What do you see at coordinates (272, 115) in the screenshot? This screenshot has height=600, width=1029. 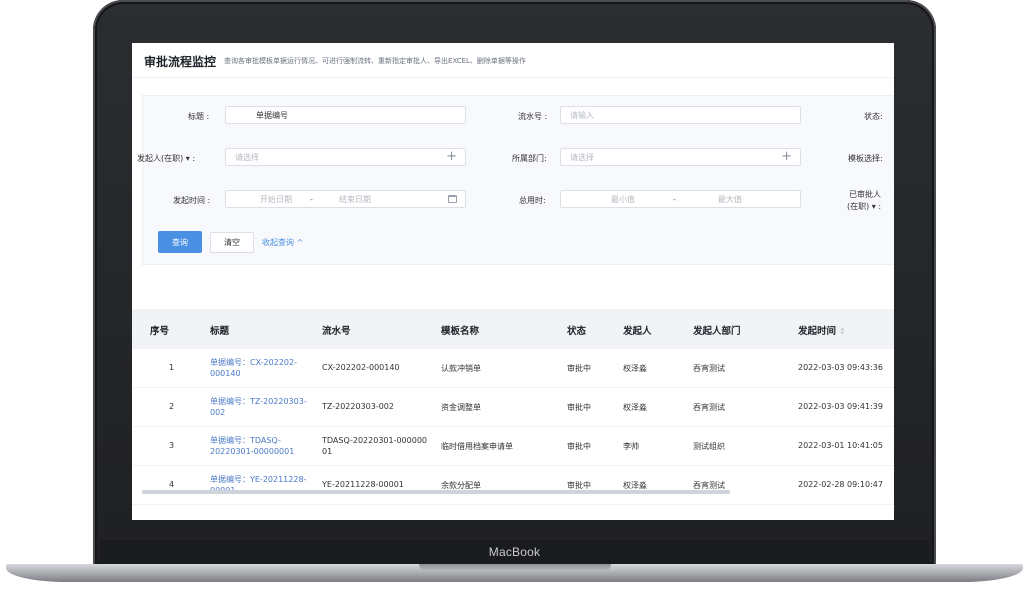 I see `title-input-value: 单据编号` at bounding box center [272, 115].